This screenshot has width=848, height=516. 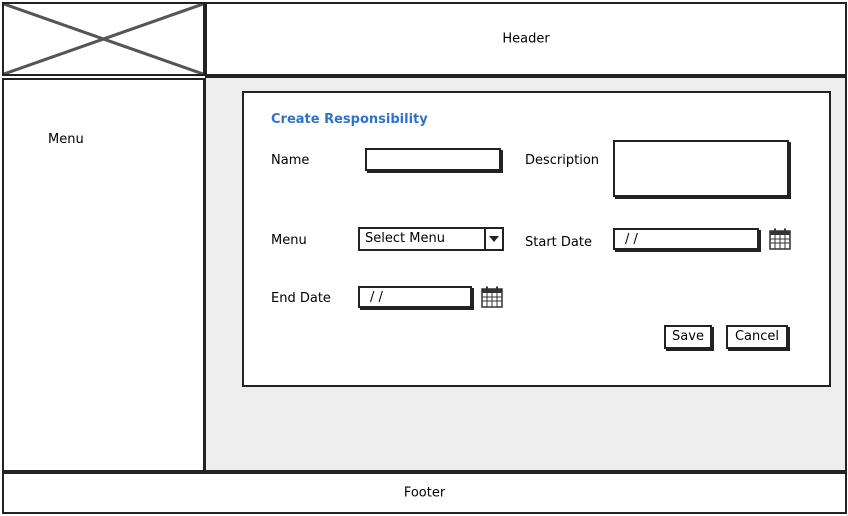 I want to click on image-placeholder-icon, so click(x=103, y=39).